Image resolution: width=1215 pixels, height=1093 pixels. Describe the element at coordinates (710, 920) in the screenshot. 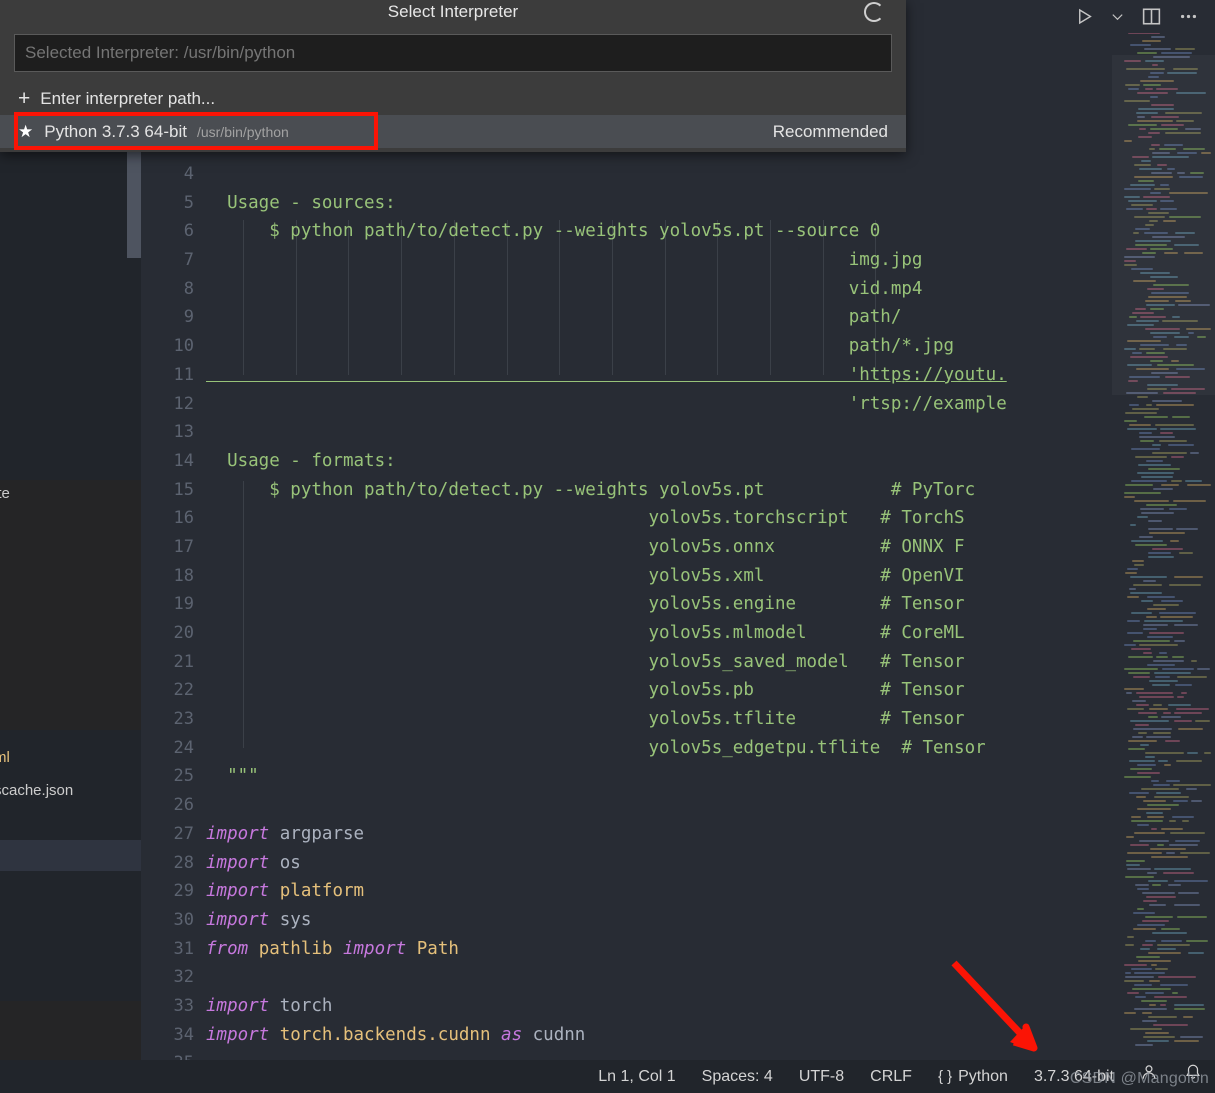

I see `code-line: import sys` at that location.